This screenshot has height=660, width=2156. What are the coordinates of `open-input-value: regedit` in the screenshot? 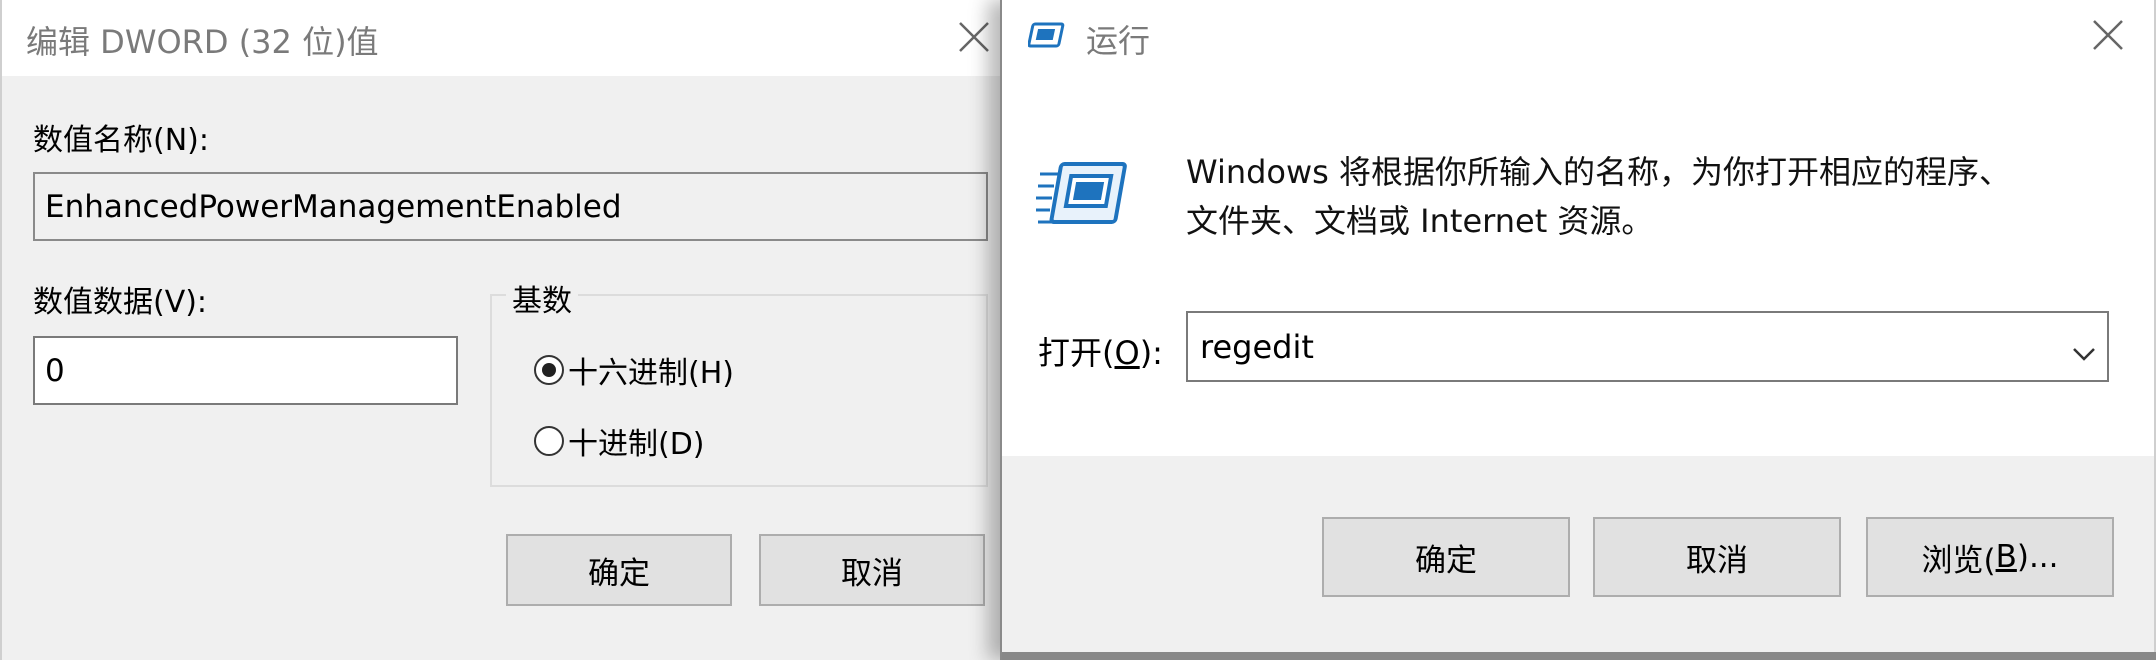 It's located at (1257, 347).